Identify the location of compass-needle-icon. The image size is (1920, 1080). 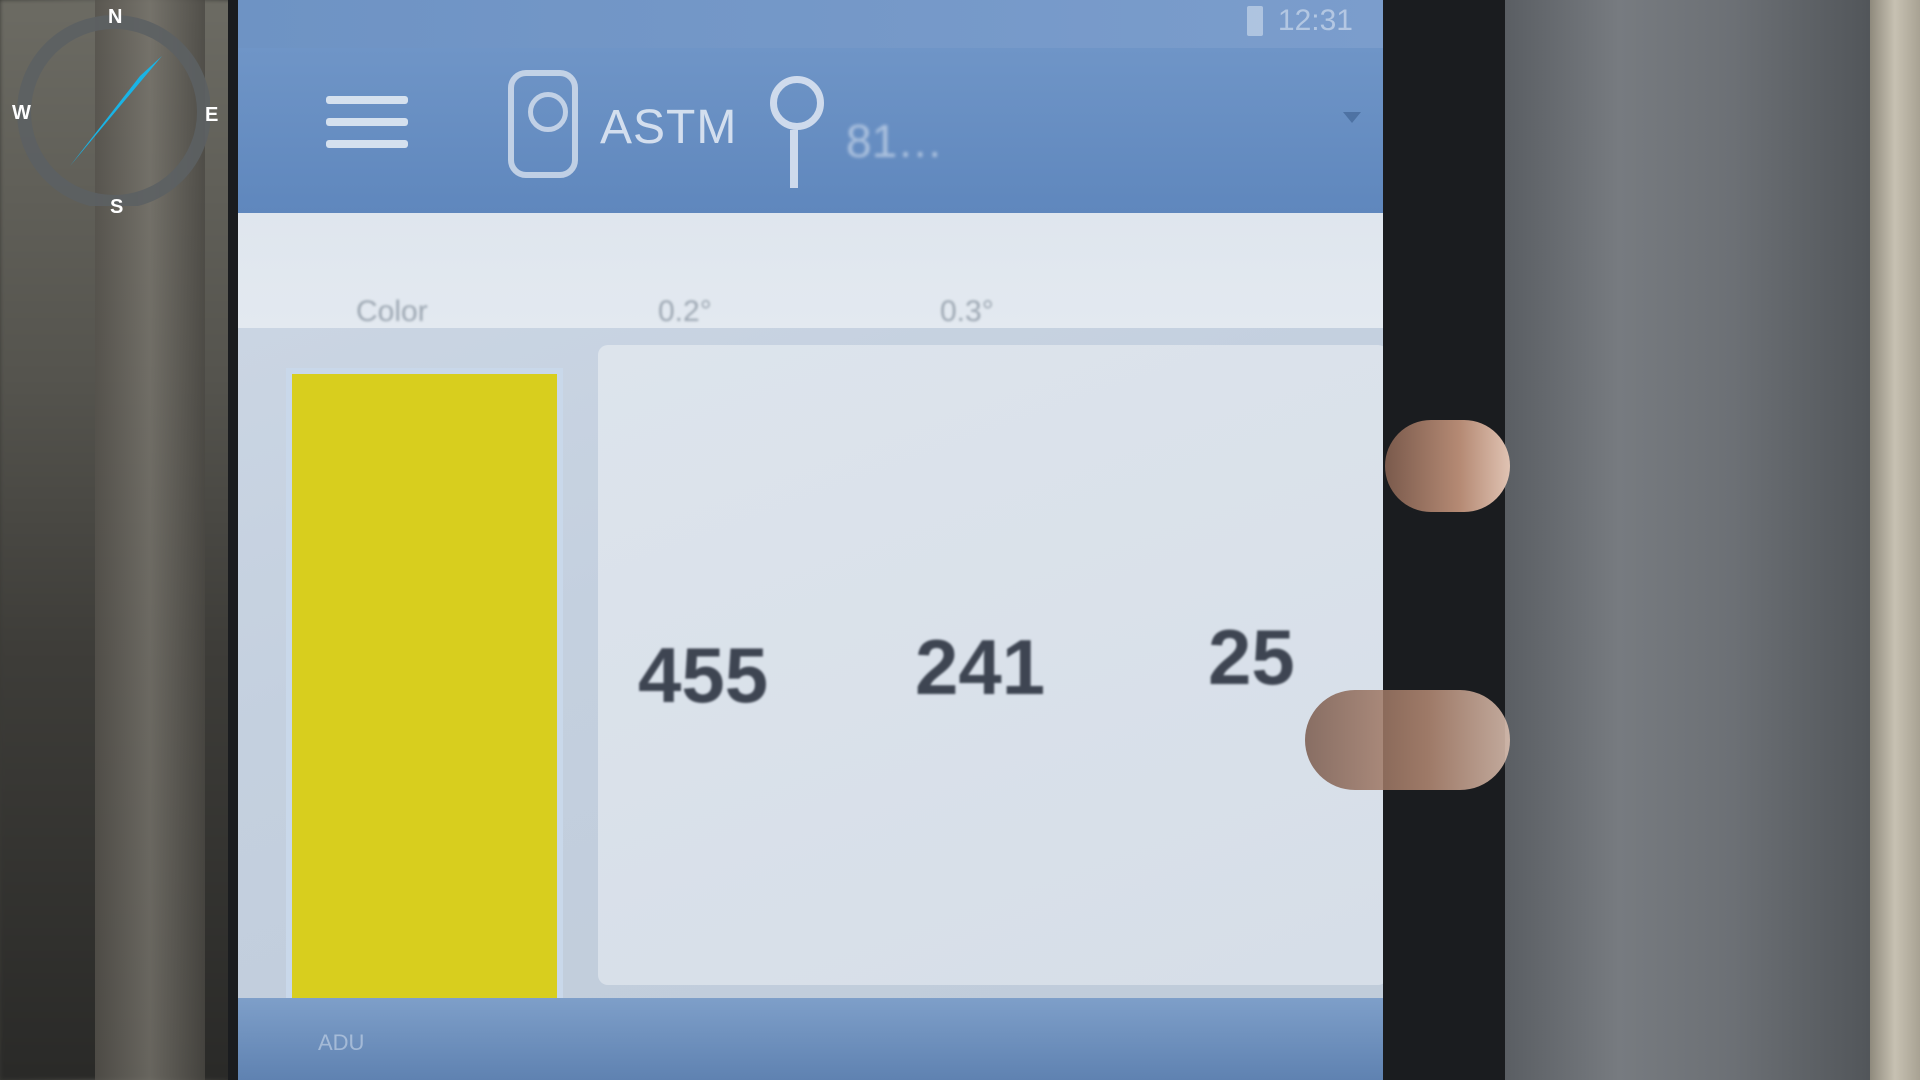
(116, 111).